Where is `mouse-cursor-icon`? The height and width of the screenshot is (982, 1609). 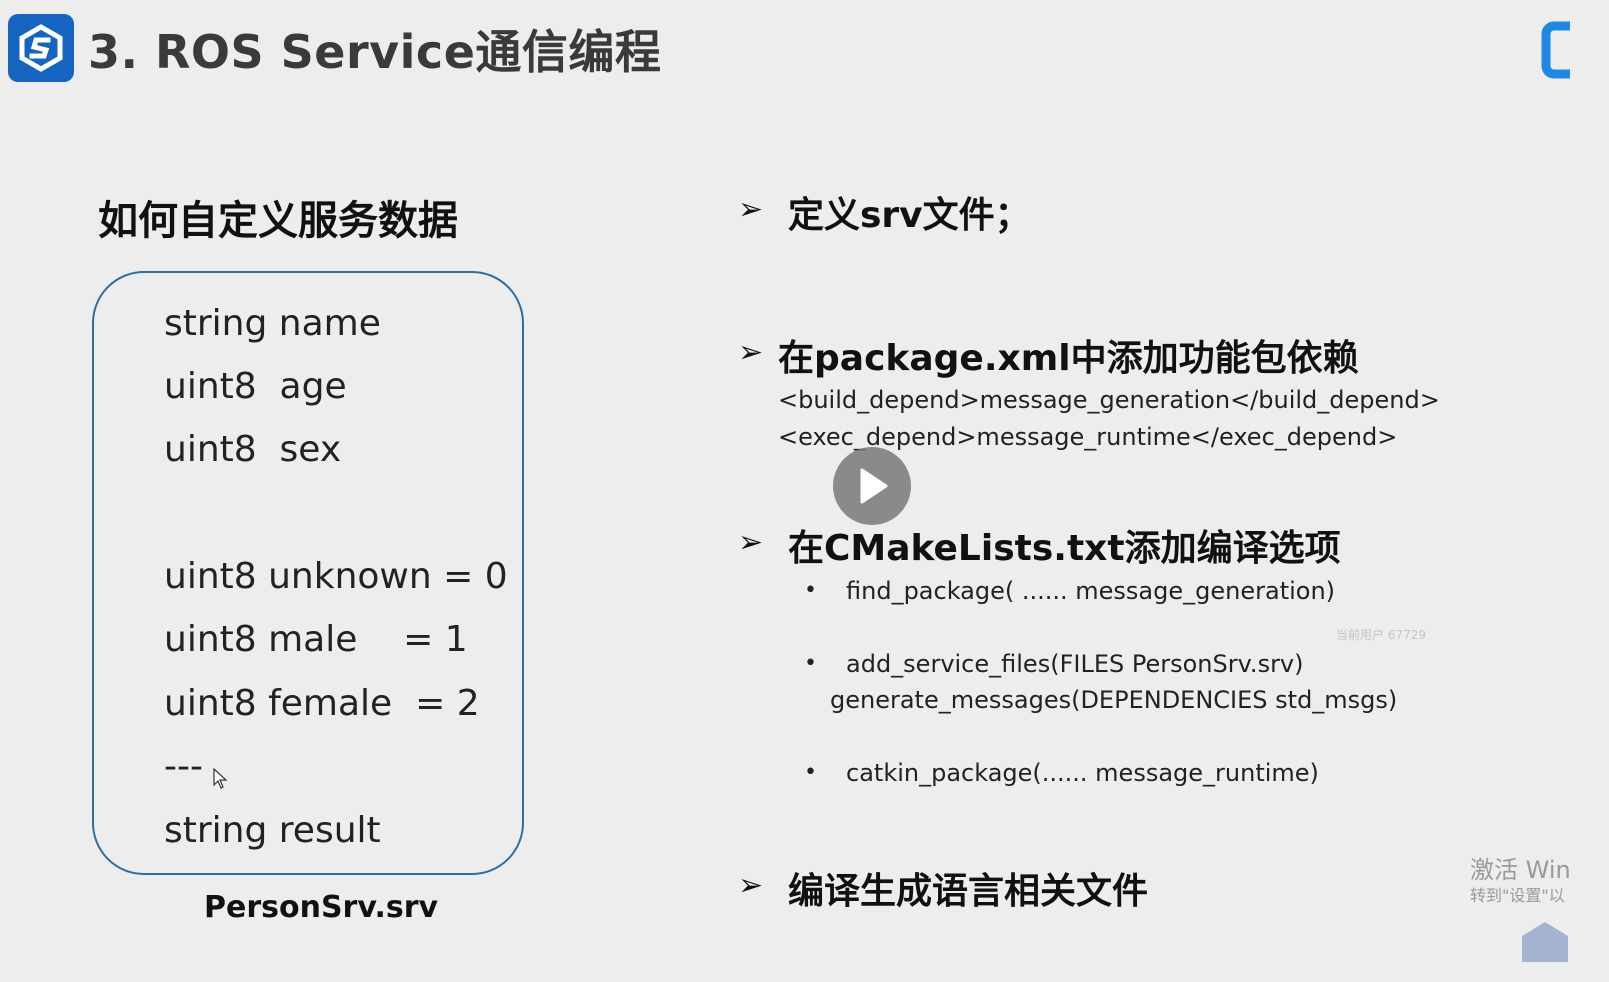 mouse-cursor-icon is located at coordinates (221, 780).